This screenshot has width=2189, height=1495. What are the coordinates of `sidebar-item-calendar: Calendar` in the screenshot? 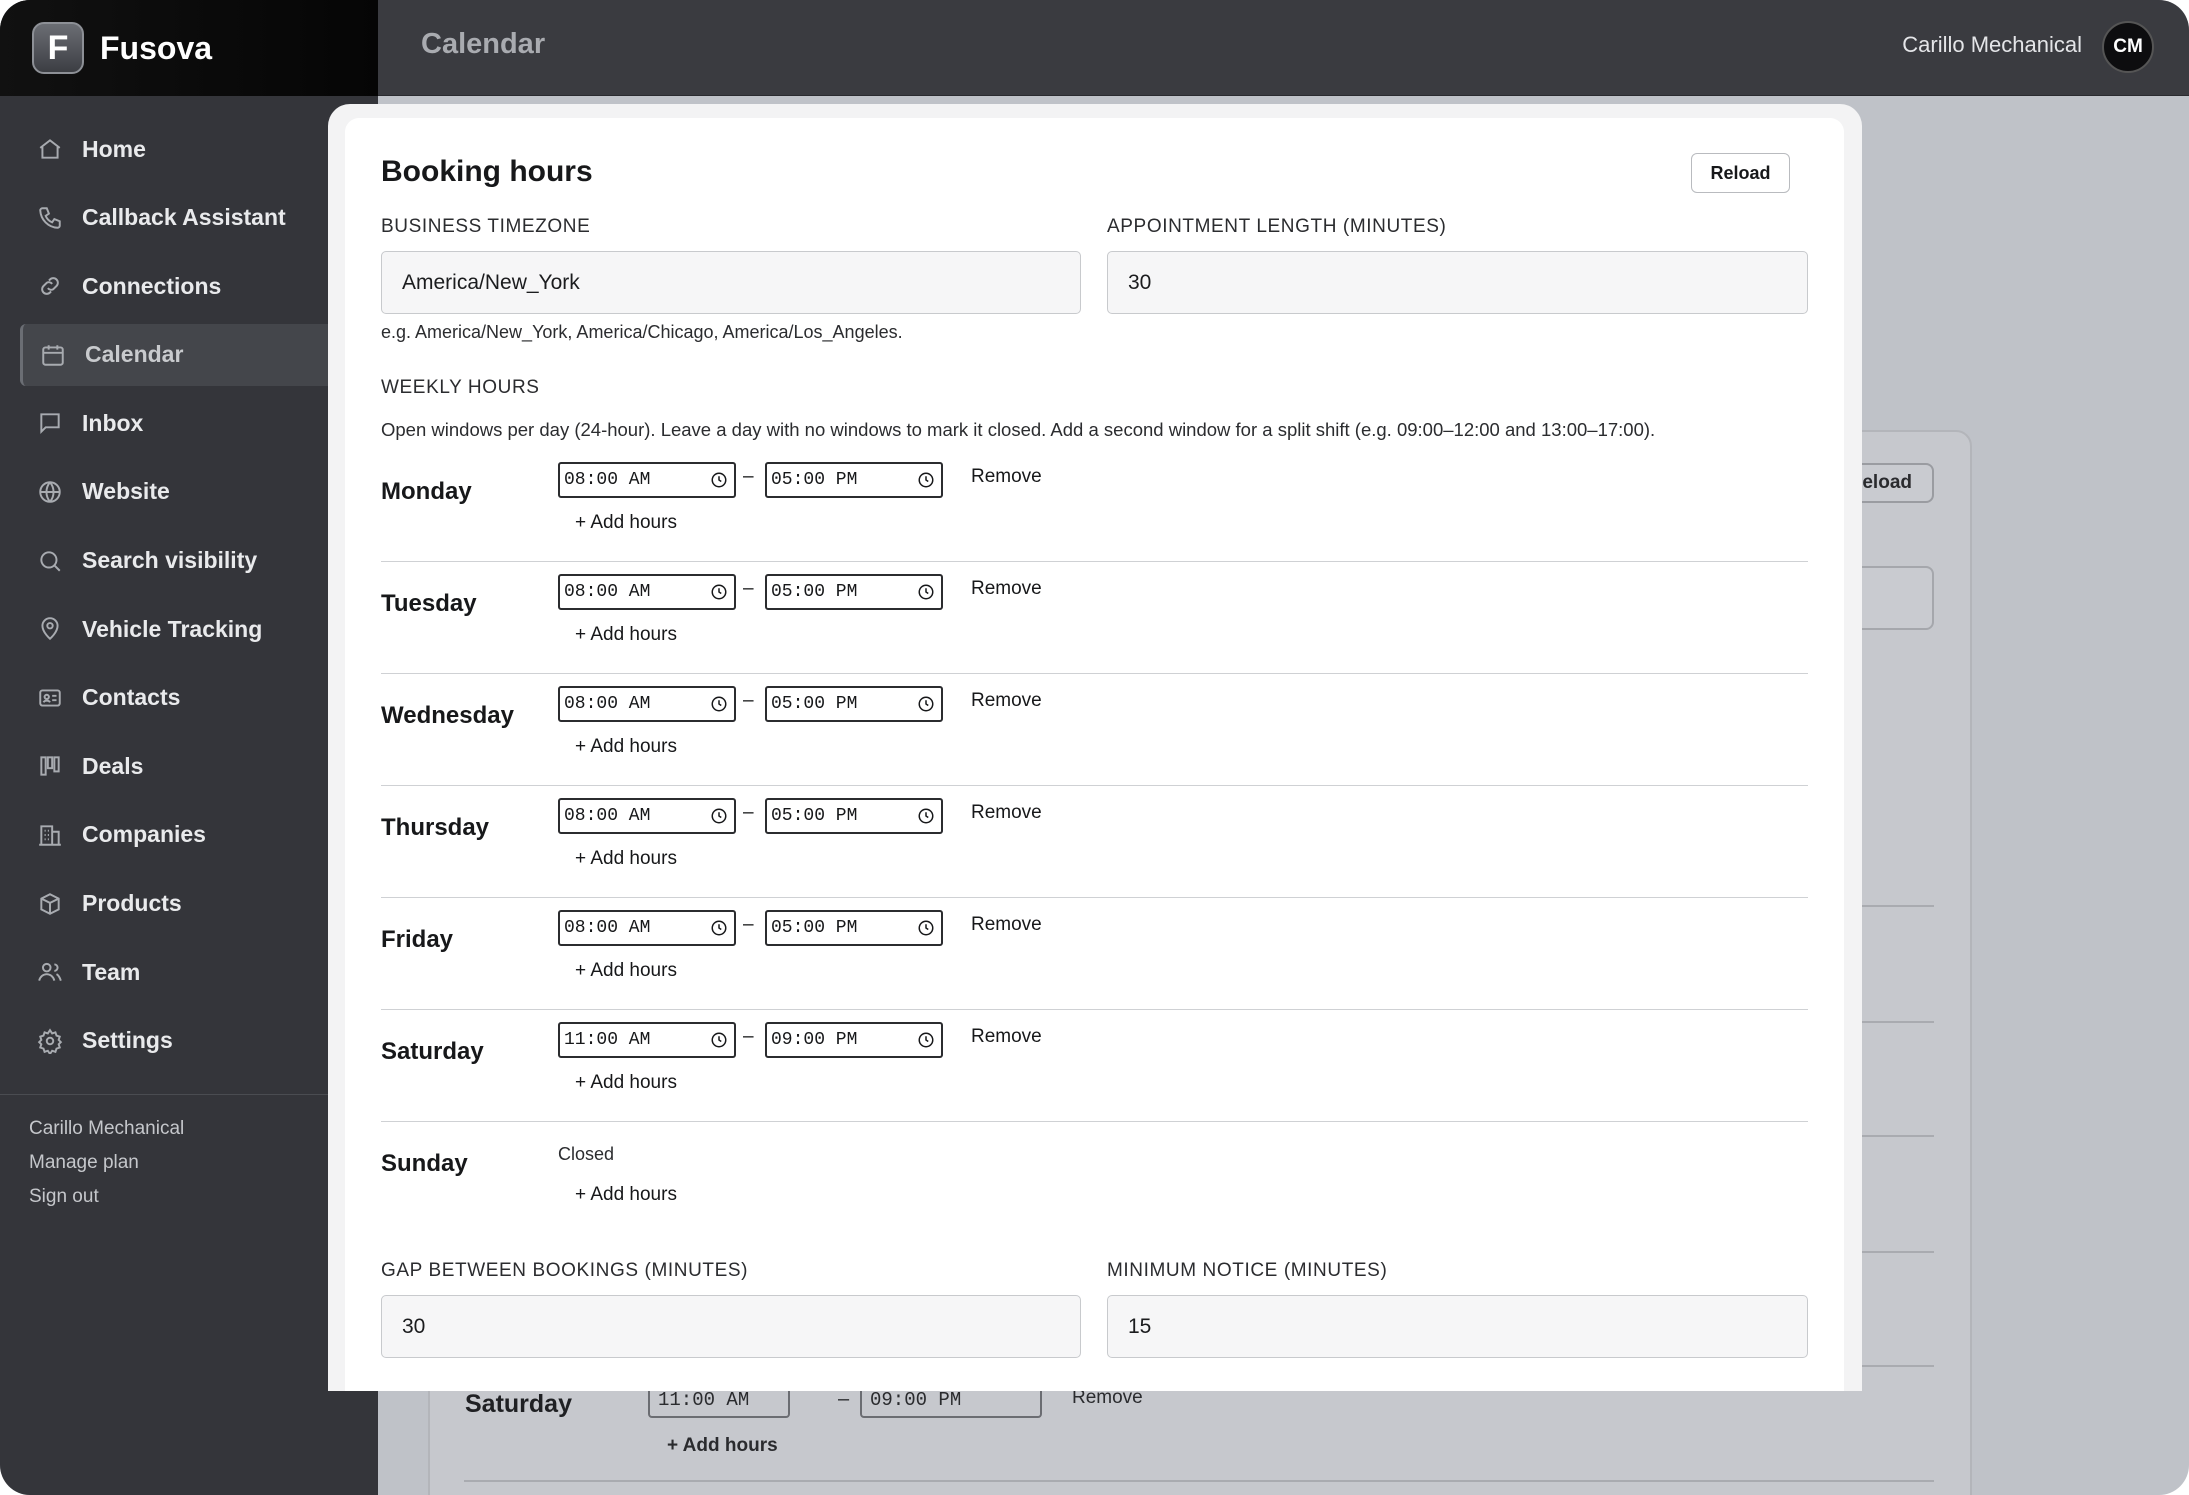 It's located at (199, 354).